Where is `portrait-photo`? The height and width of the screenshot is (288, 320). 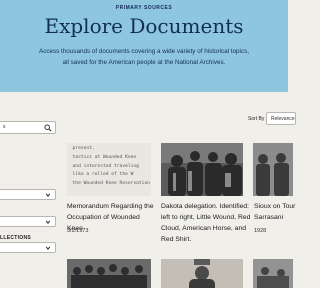 portrait-photo is located at coordinates (202, 273).